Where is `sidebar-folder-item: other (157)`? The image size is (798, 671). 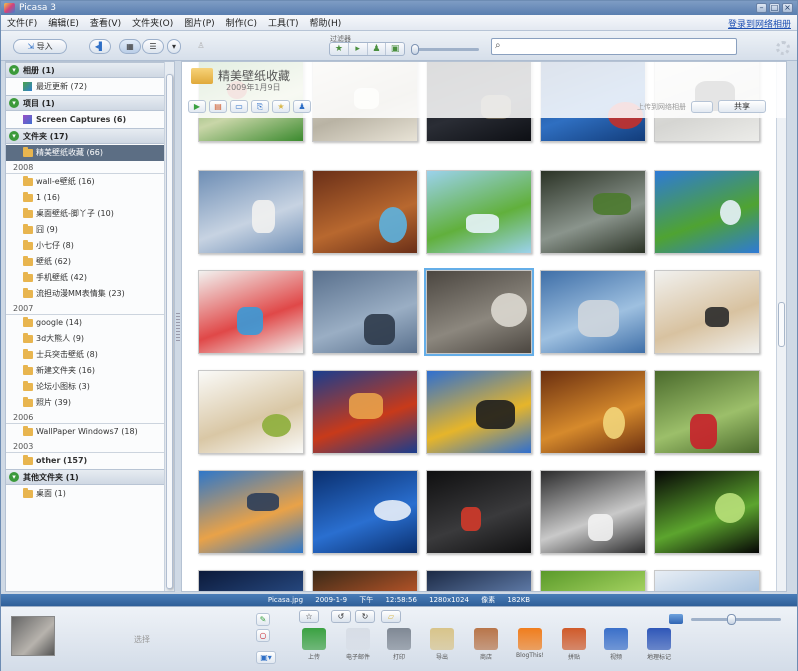 sidebar-folder-item: other (157) is located at coordinates (85, 461).